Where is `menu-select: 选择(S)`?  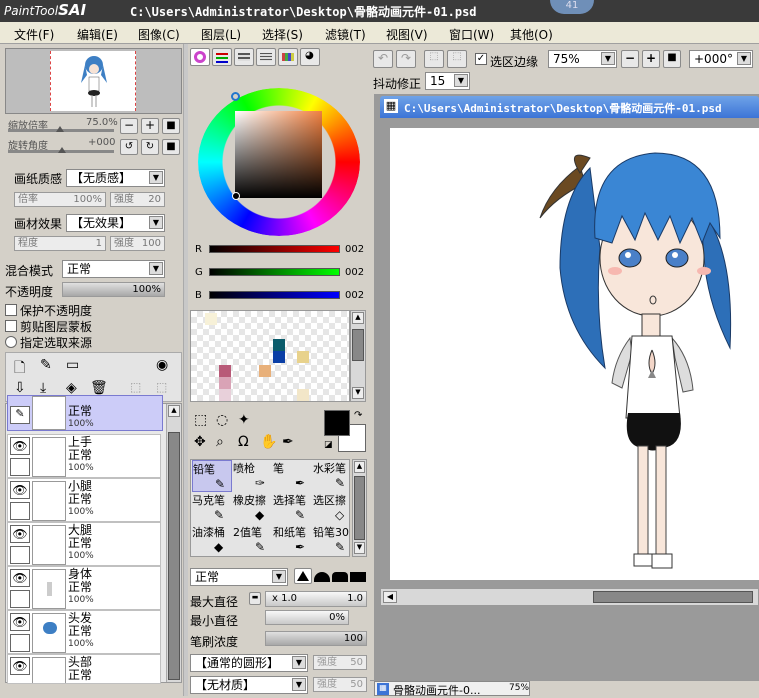 menu-select: 选择(S) is located at coordinates (282, 34).